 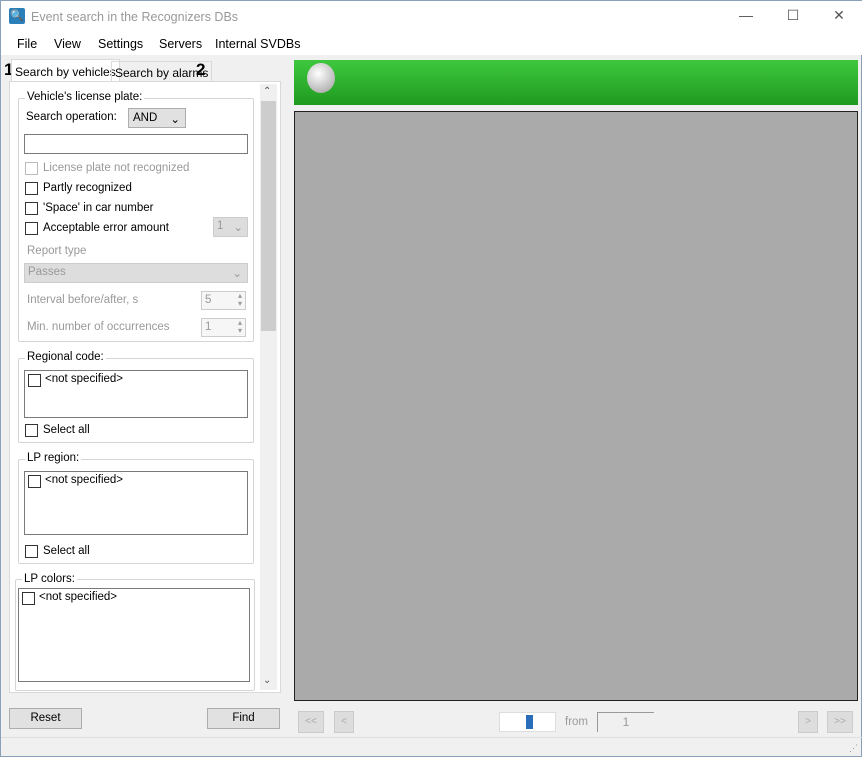 I want to click on plate-input, so click(x=136, y=144).